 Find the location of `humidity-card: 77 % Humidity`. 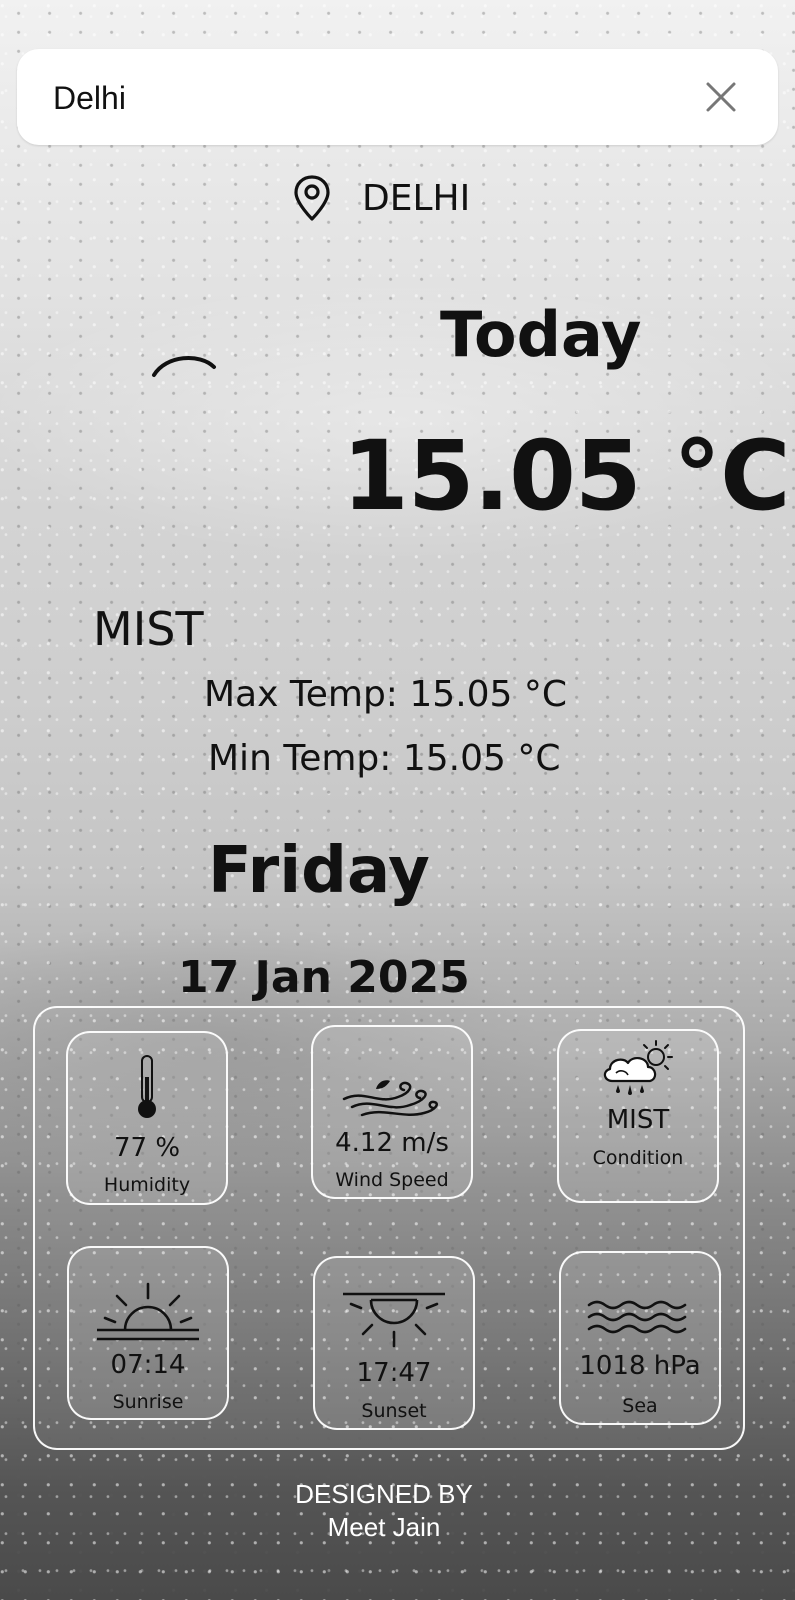

humidity-card: 77 % Humidity is located at coordinates (147, 1118).